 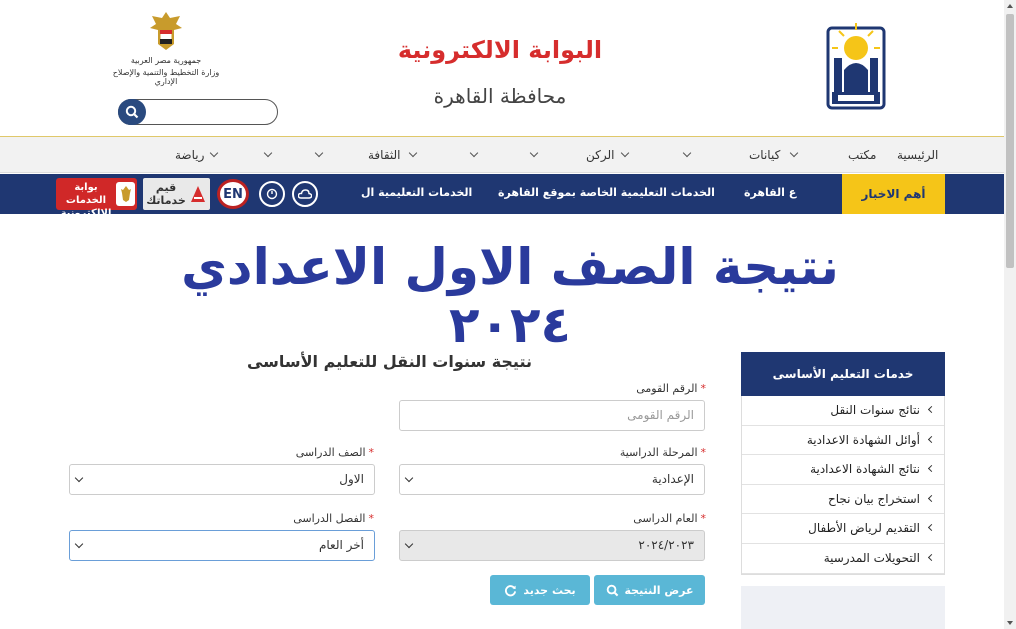 I want to click on grade-label: *الصف الدراسى, so click(x=334, y=452).